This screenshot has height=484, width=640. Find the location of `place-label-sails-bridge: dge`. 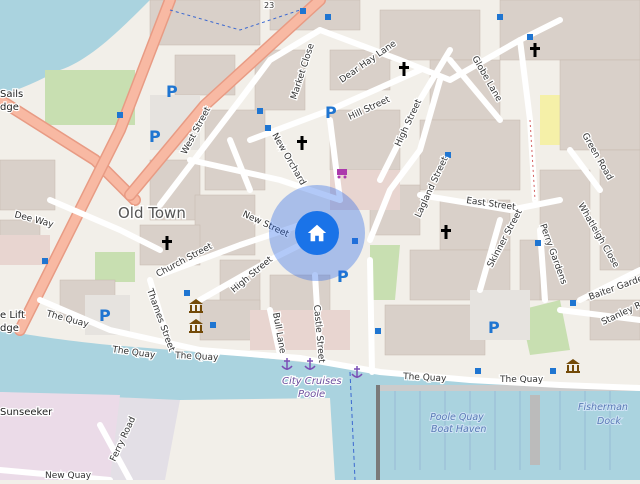

place-label-sails-bridge: dge is located at coordinates (9, 107).